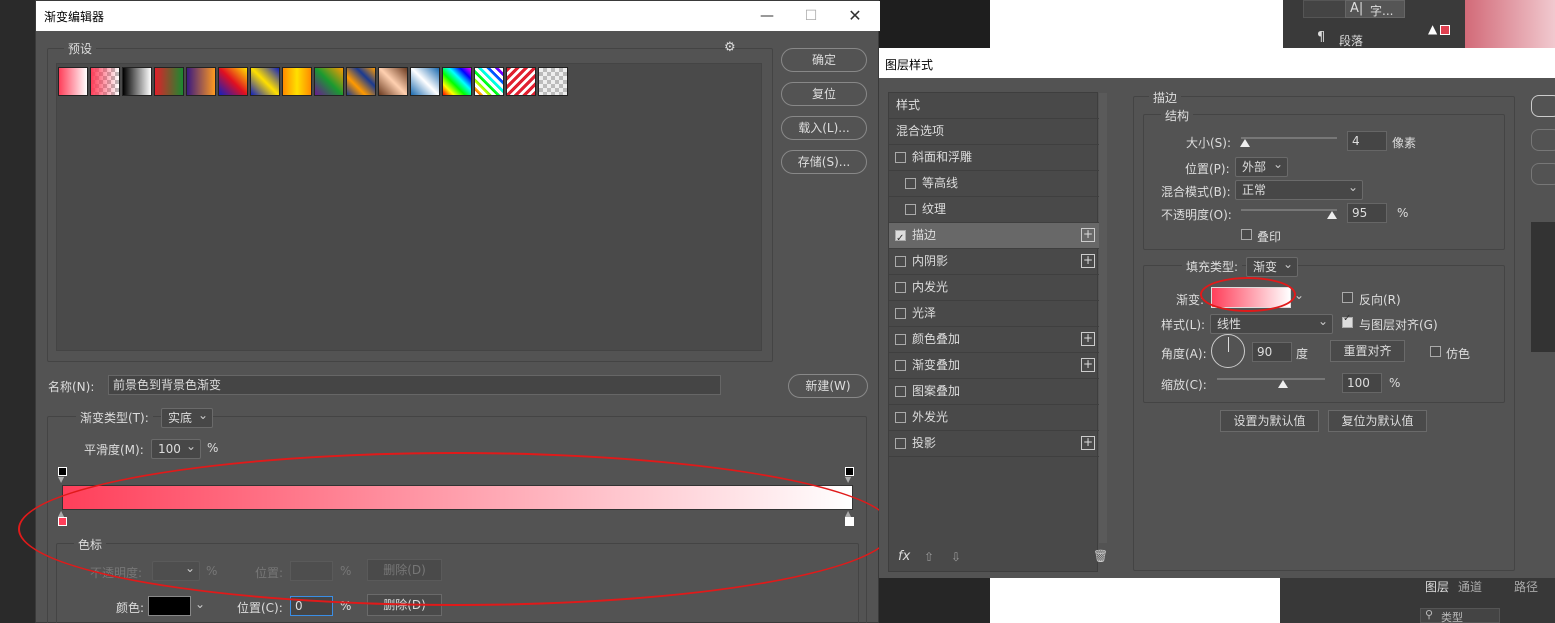 Image resolution: width=1555 pixels, height=623 pixels. What do you see at coordinates (1470, 586) in the screenshot?
I see `tab-channels: 通道` at bounding box center [1470, 586].